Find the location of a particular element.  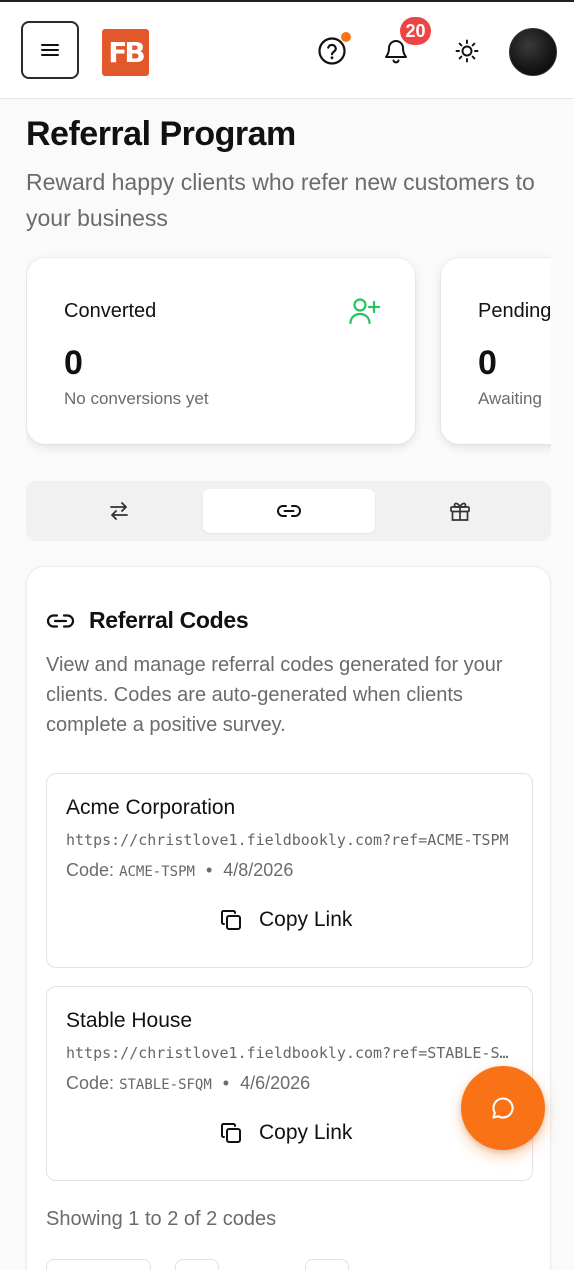

code-date: 4/6/2026 is located at coordinates (275, 1083).